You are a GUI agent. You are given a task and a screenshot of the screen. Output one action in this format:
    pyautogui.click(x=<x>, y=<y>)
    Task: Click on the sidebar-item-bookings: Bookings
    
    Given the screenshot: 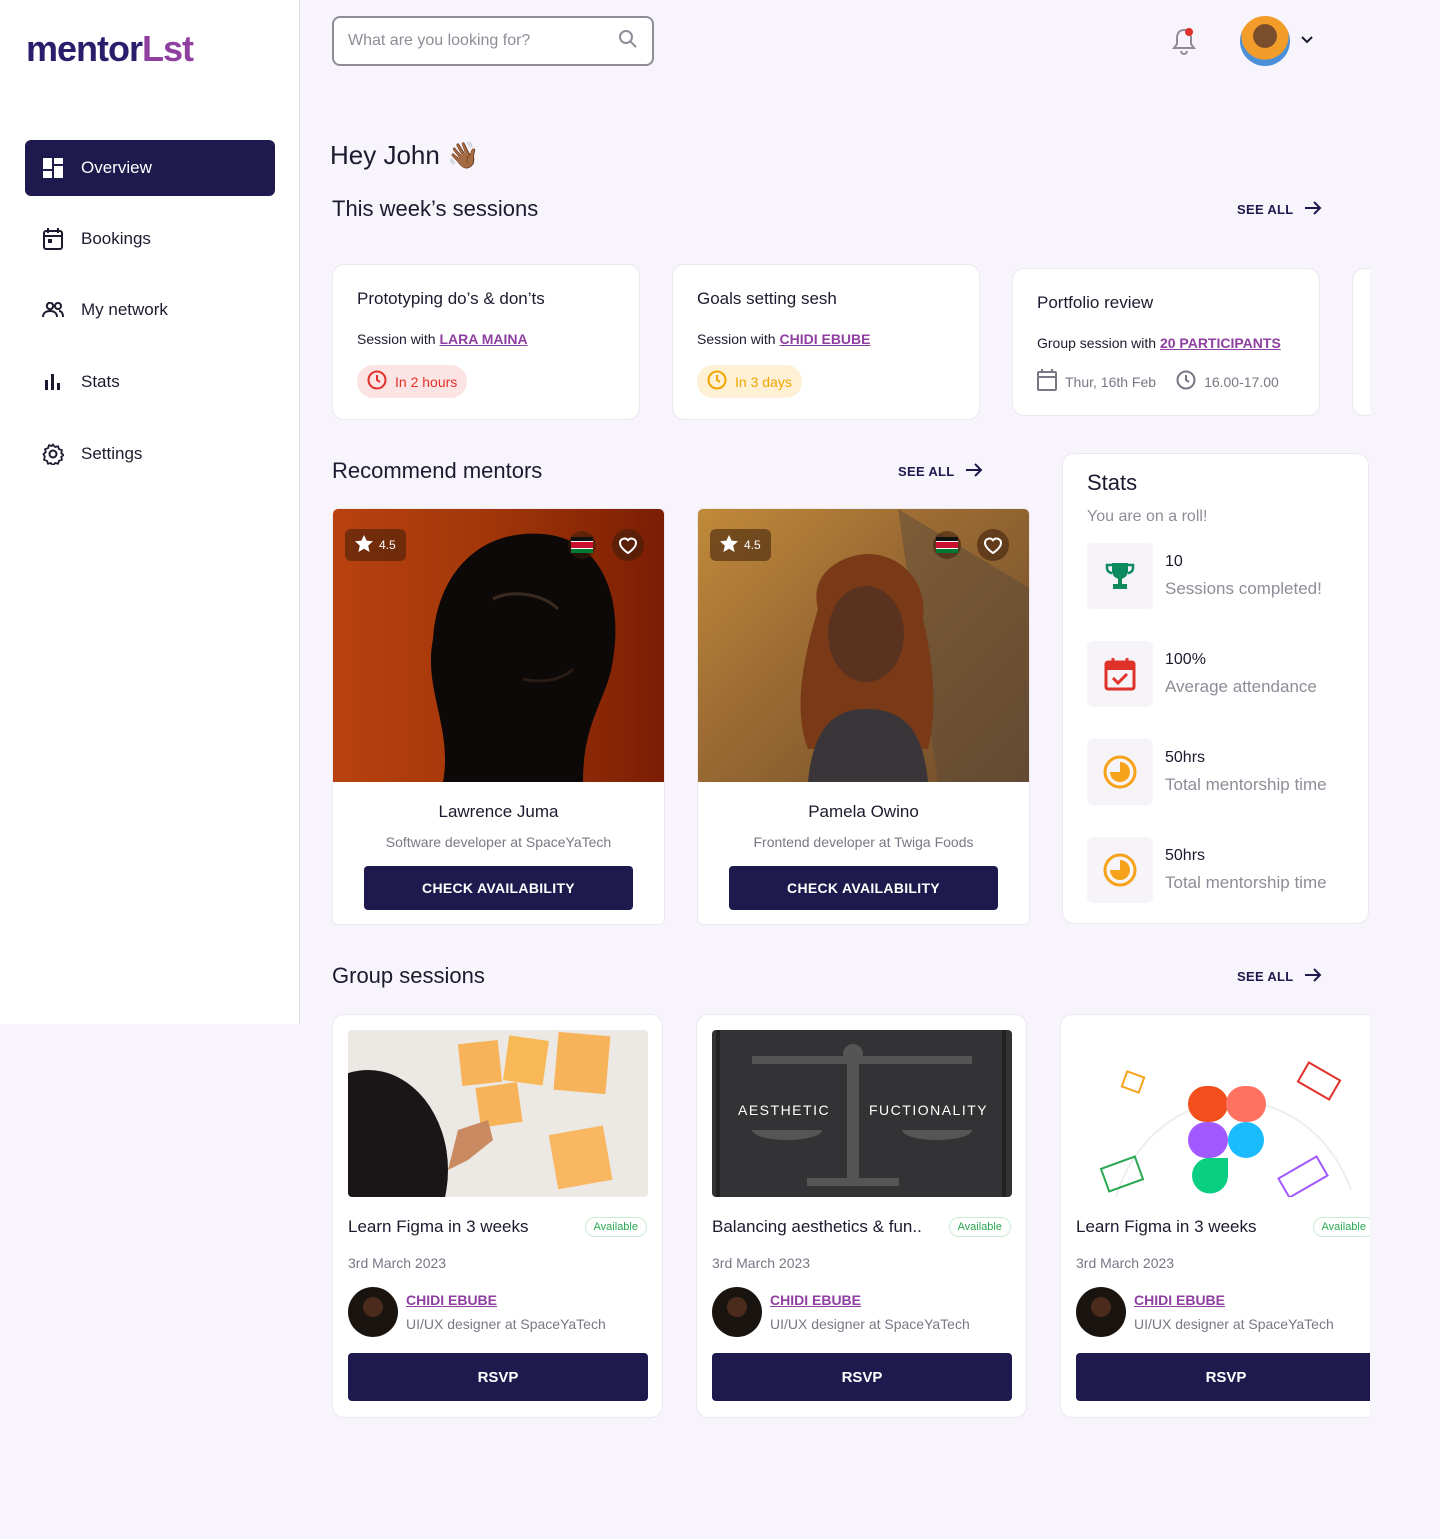 What is the action you would take?
    pyautogui.click(x=150, y=239)
    